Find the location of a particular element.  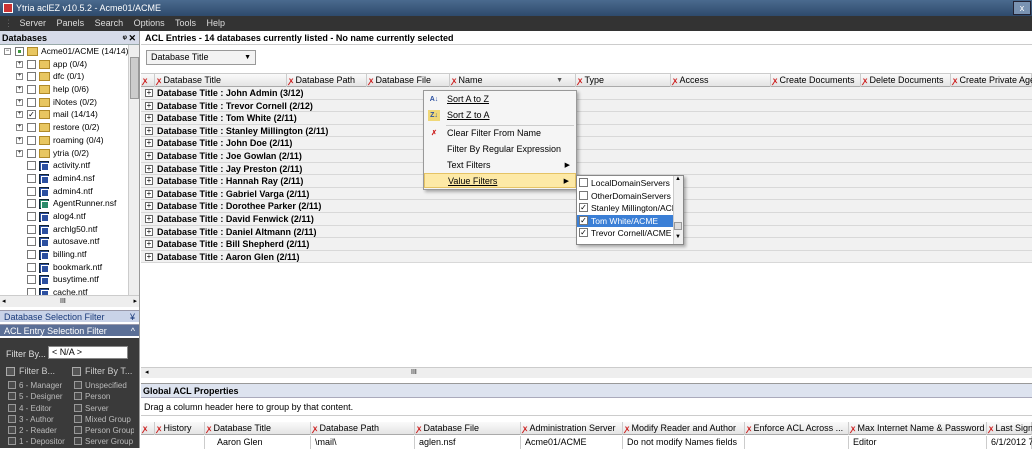

chevron-down-icon: ▼ is located at coordinates (247, 57).